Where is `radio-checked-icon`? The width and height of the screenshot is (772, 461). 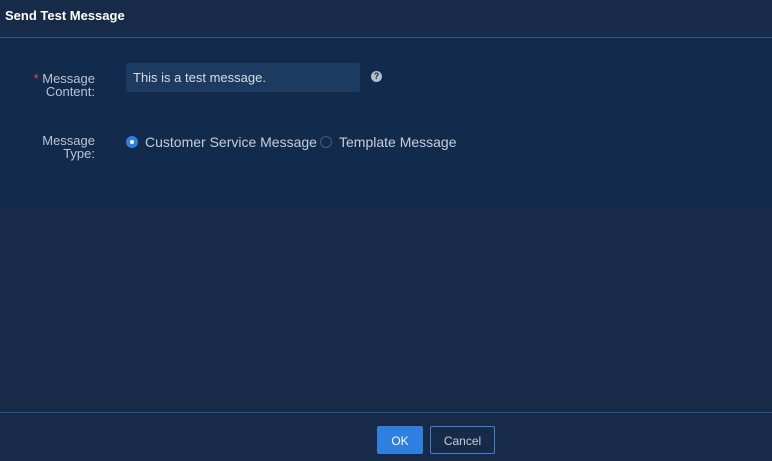 radio-checked-icon is located at coordinates (132, 142).